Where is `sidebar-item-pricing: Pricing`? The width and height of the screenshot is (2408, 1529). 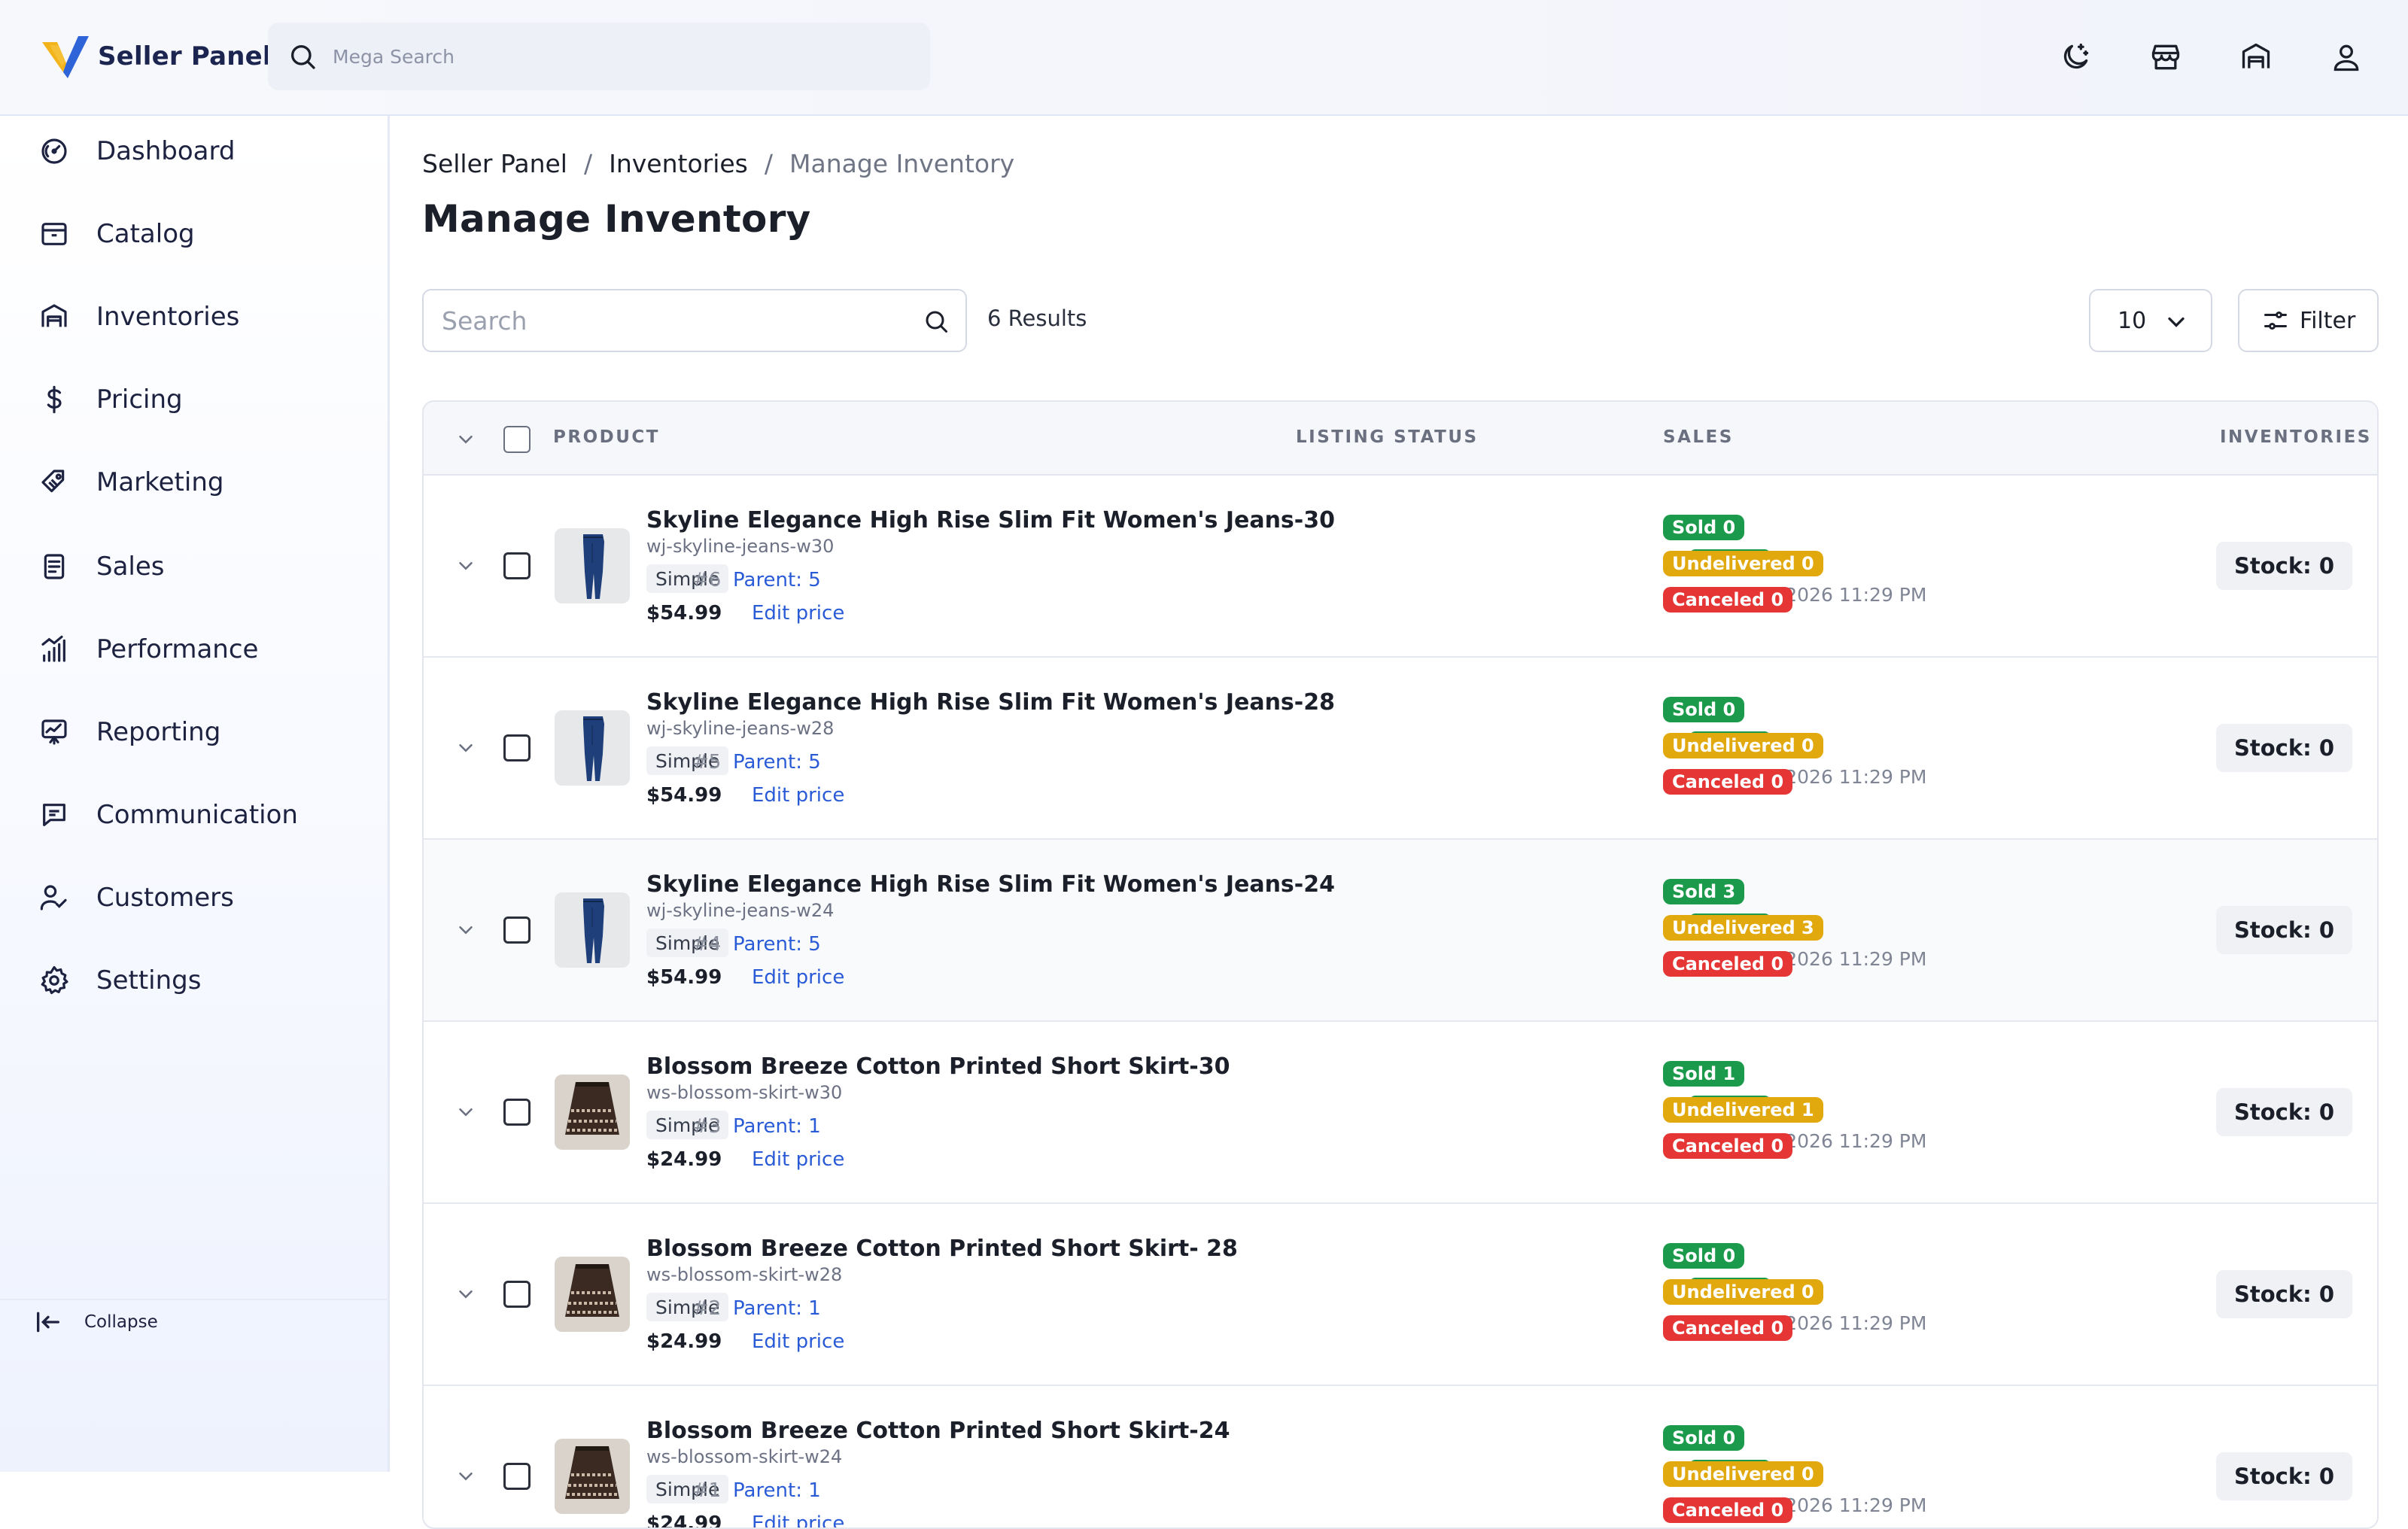
sidebar-item-pricing: Pricing is located at coordinates (193, 399).